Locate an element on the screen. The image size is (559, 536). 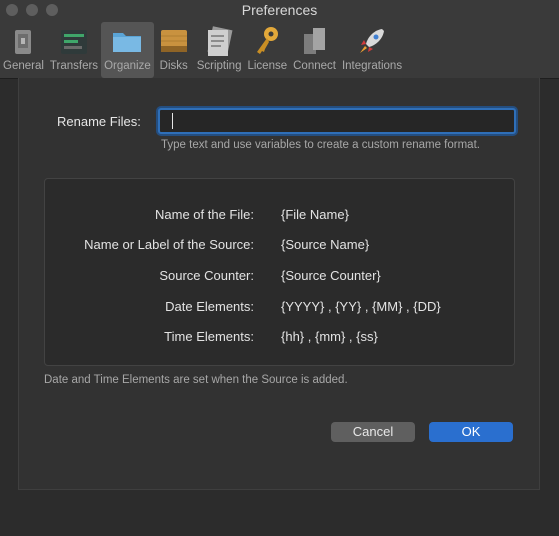
rename-files-label: Rename Files: is located at coordinates (99, 121).